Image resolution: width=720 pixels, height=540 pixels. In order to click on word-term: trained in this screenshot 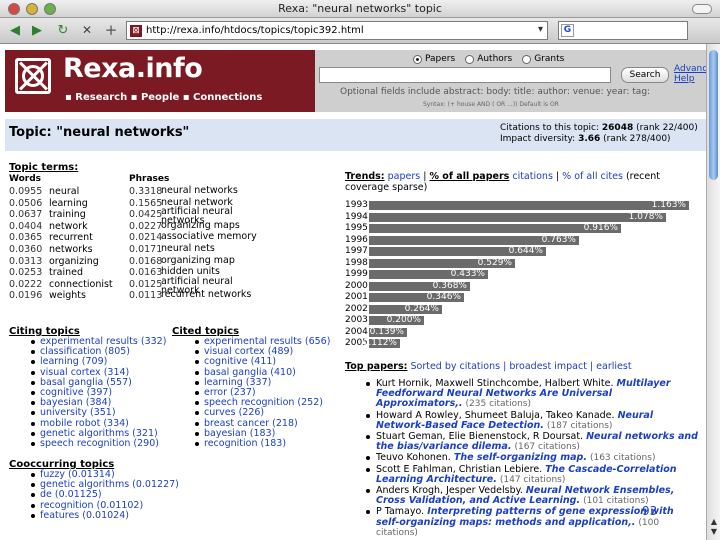, I will do `click(66, 273)`.